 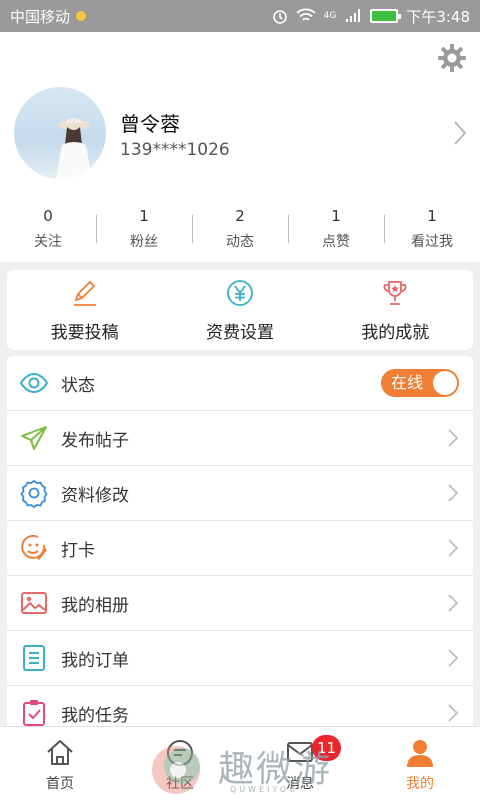 What do you see at coordinates (240, 548) in the screenshot?
I see `menu-item-check-in: 打卡` at bounding box center [240, 548].